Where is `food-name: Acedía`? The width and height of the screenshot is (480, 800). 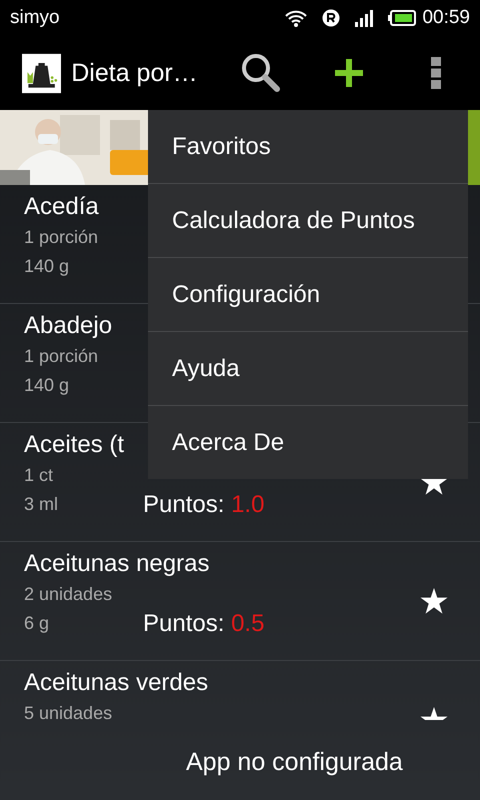
food-name: Acedía is located at coordinates (61, 207).